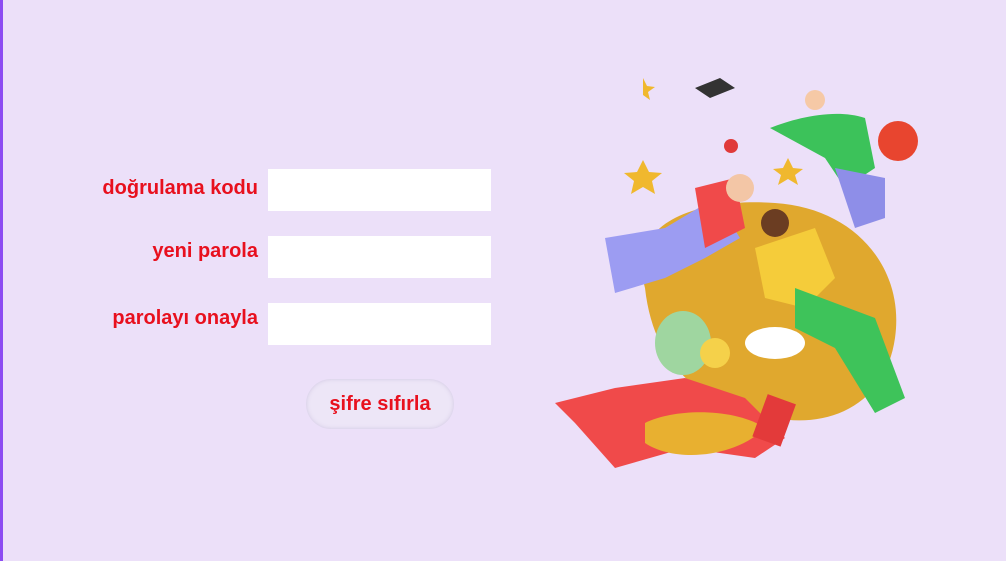  I want to click on reset-password-button: şifre sıfırla, so click(380, 404).